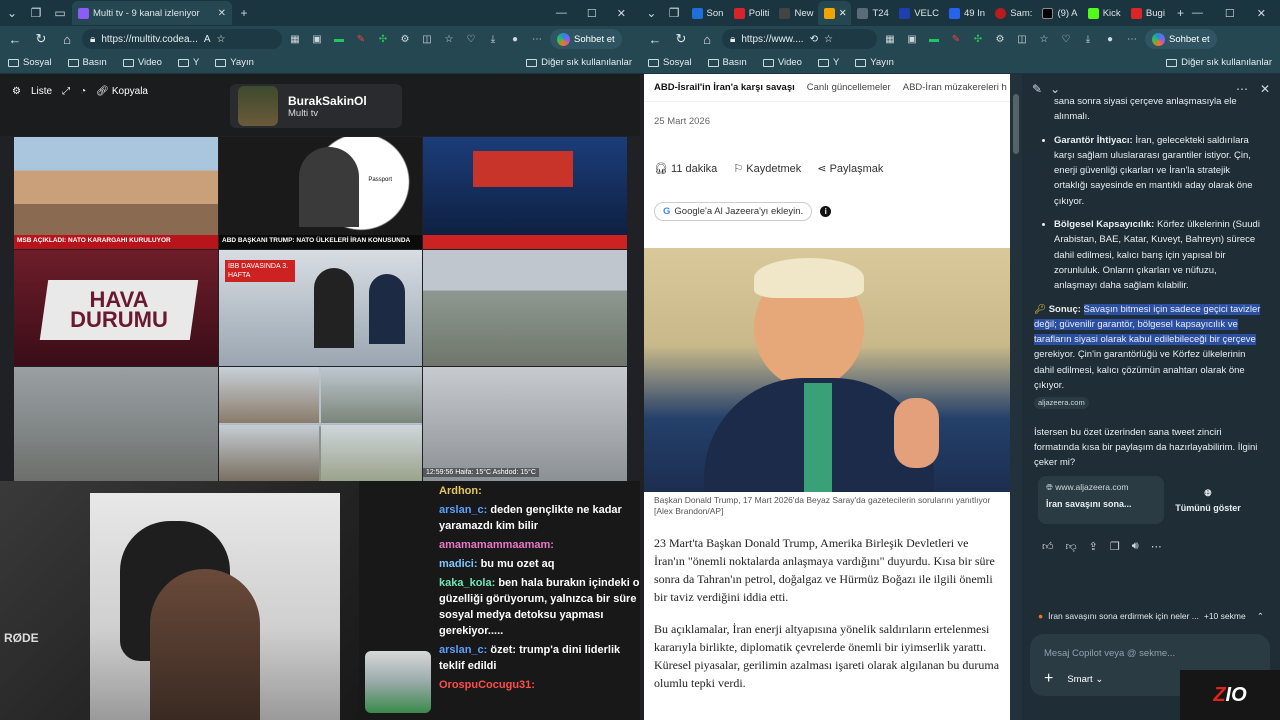  What do you see at coordinates (1061, 403) in the screenshot?
I see `source-chip: aljazeera.com` at bounding box center [1061, 403].